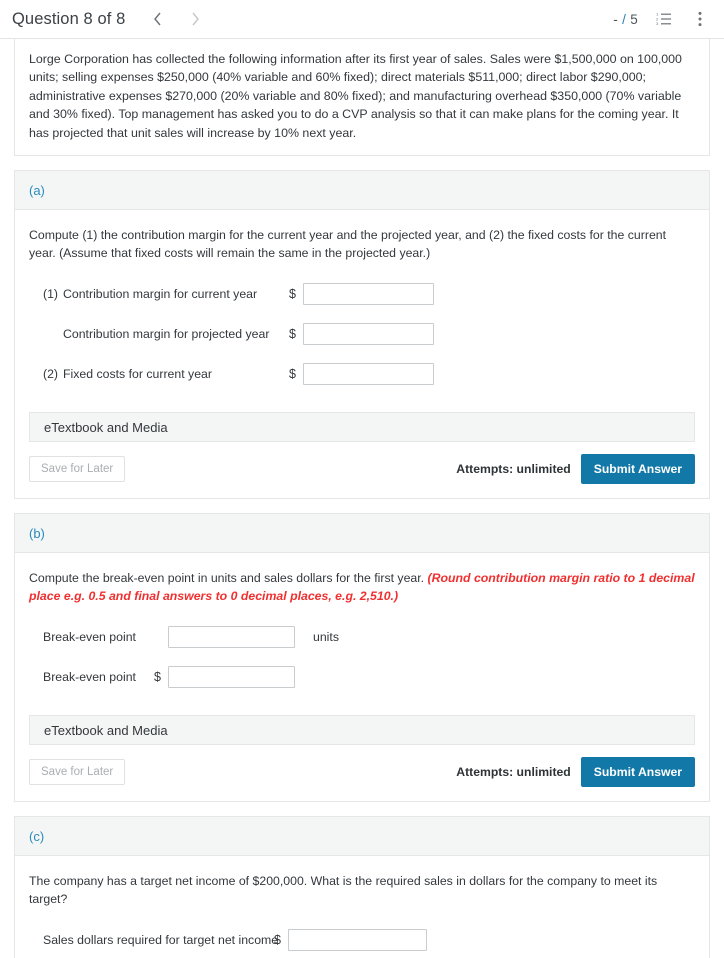  What do you see at coordinates (157, 19) in the screenshot?
I see `chevron-left-icon` at bounding box center [157, 19].